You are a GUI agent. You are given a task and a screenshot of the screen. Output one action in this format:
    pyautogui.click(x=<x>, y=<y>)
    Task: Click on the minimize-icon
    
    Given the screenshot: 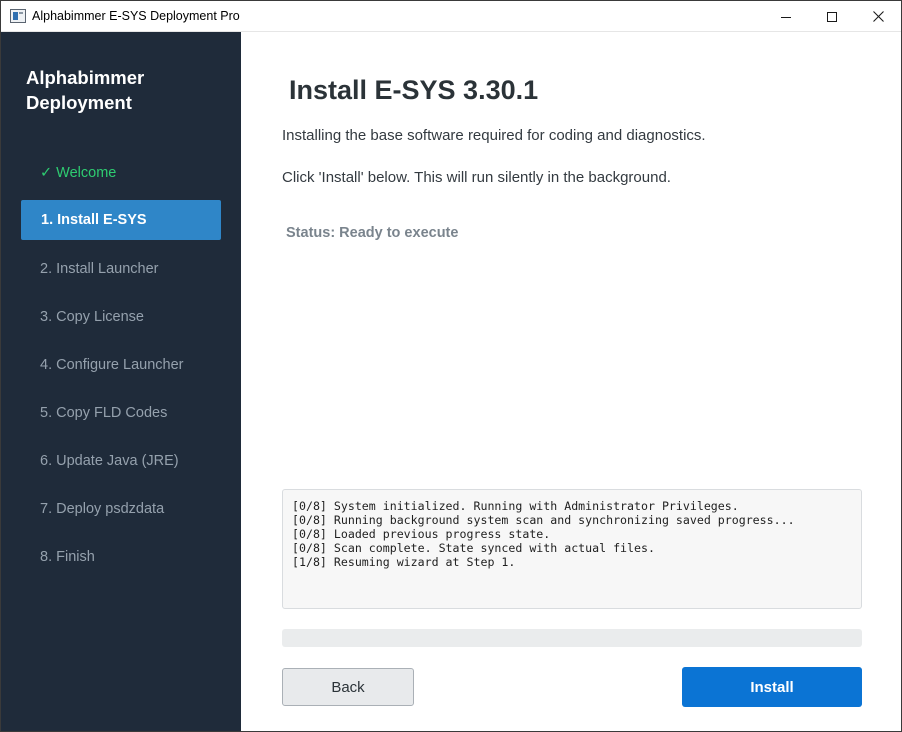 What is the action you would take?
    pyautogui.click(x=786, y=17)
    